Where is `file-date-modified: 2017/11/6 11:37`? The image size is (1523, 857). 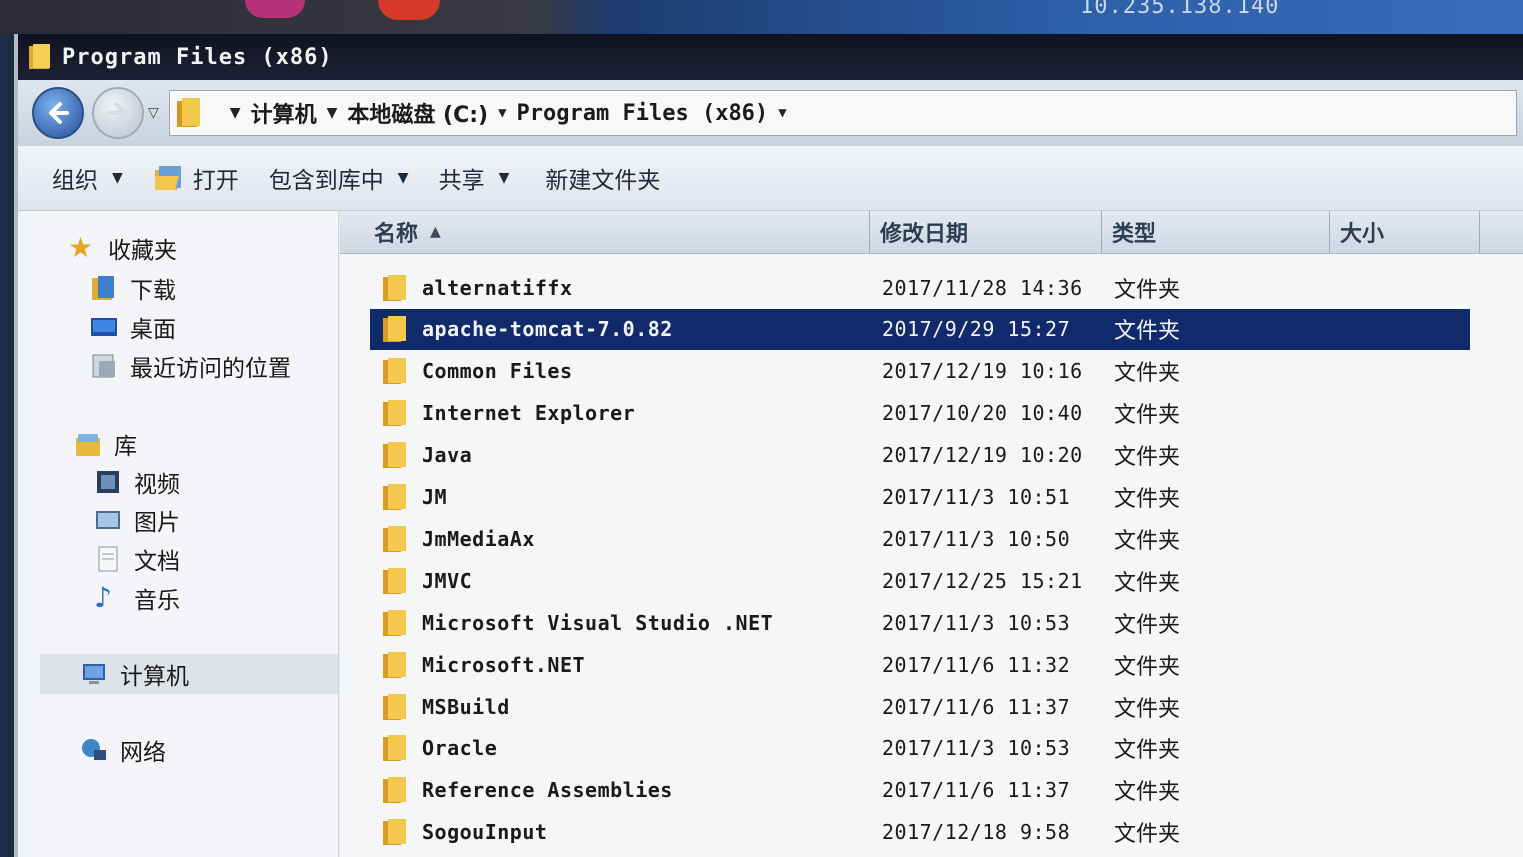 file-date-modified: 2017/11/6 11:37 is located at coordinates (976, 706).